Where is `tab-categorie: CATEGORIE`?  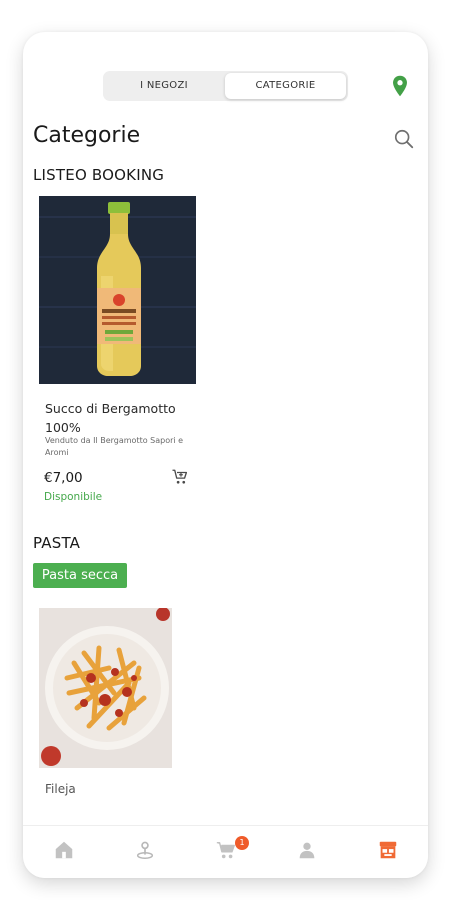 tab-categorie: CATEGORIE is located at coordinates (285, 86).